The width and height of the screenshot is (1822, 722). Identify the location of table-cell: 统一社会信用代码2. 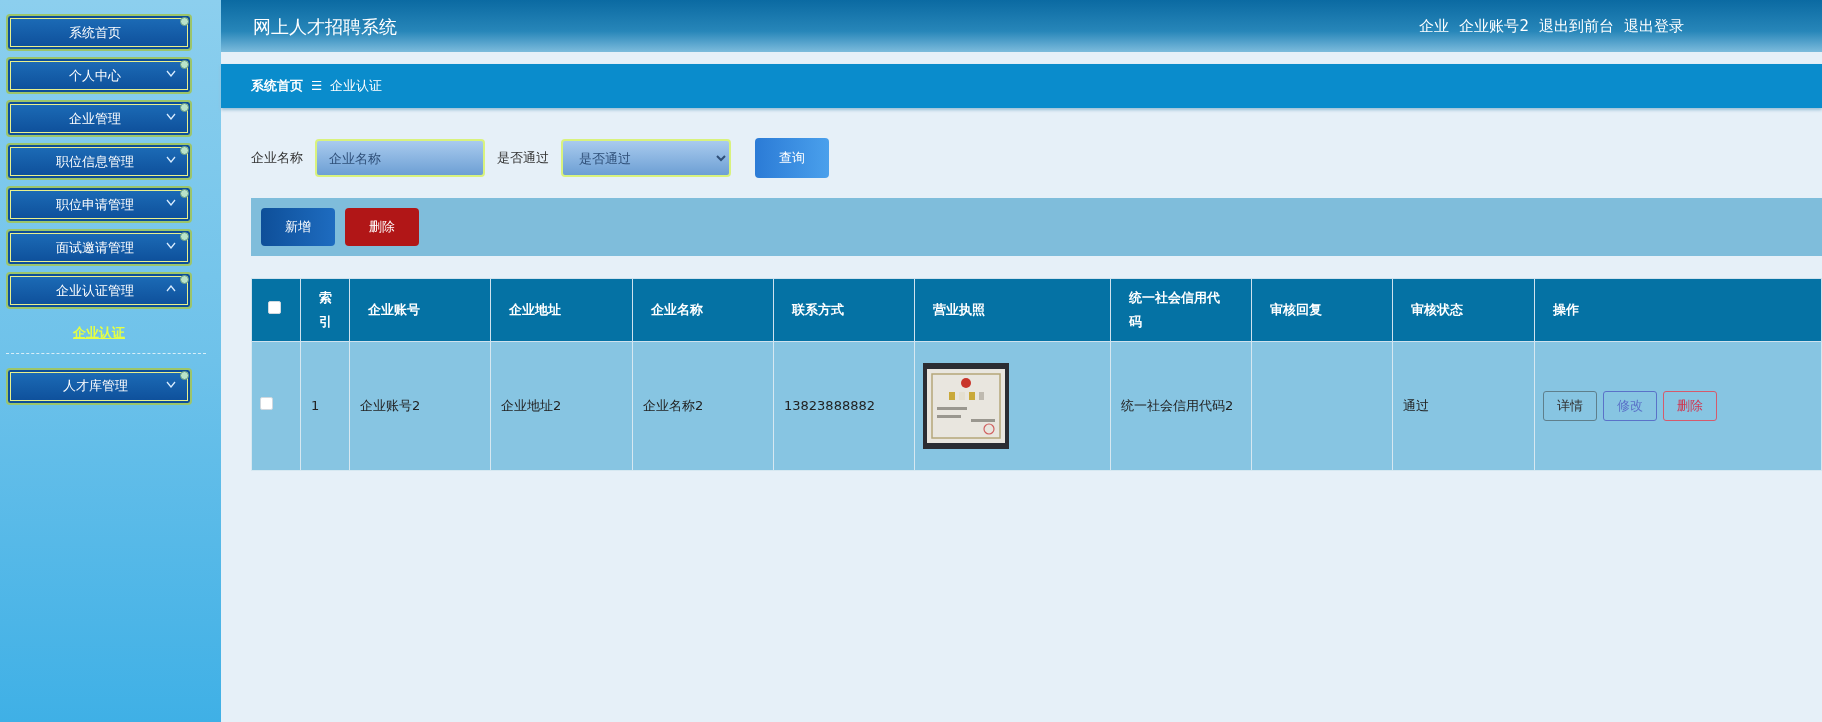
(1177, 406).